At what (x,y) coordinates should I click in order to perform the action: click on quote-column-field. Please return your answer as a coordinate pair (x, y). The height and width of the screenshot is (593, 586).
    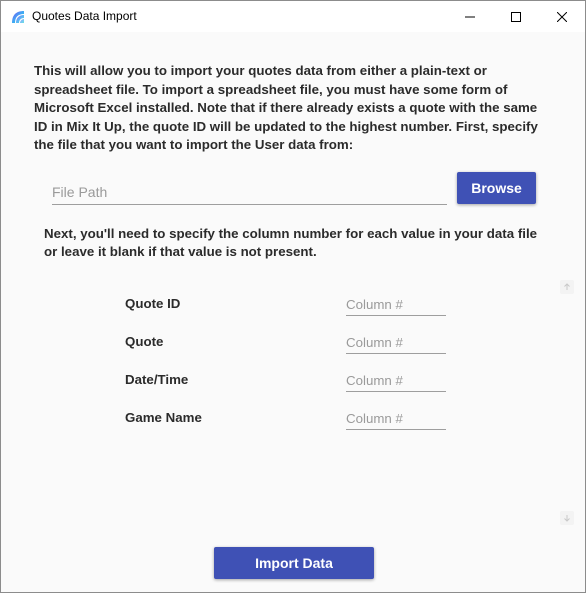
    Looking at the image, I should click on (396, 343).